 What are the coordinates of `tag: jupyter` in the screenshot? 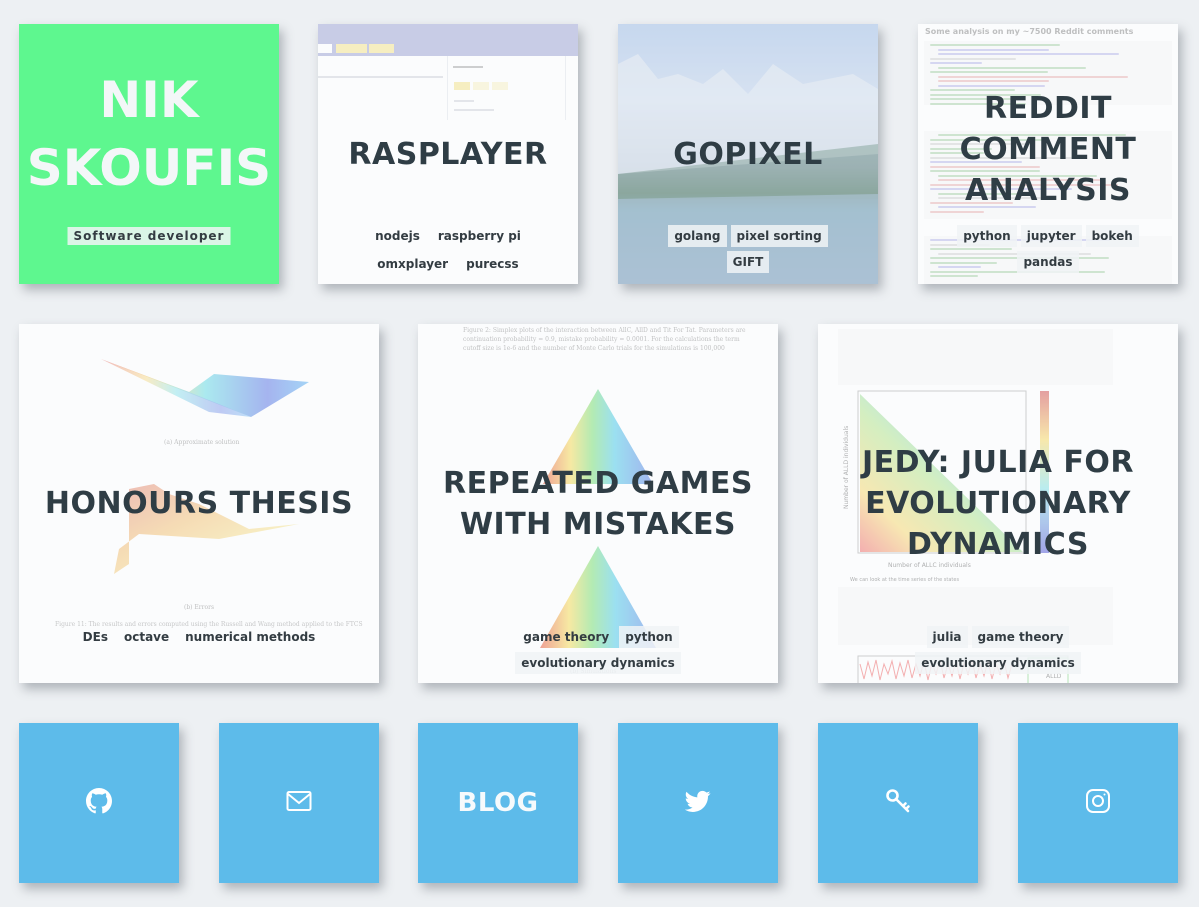 It's located at (1051, 236).